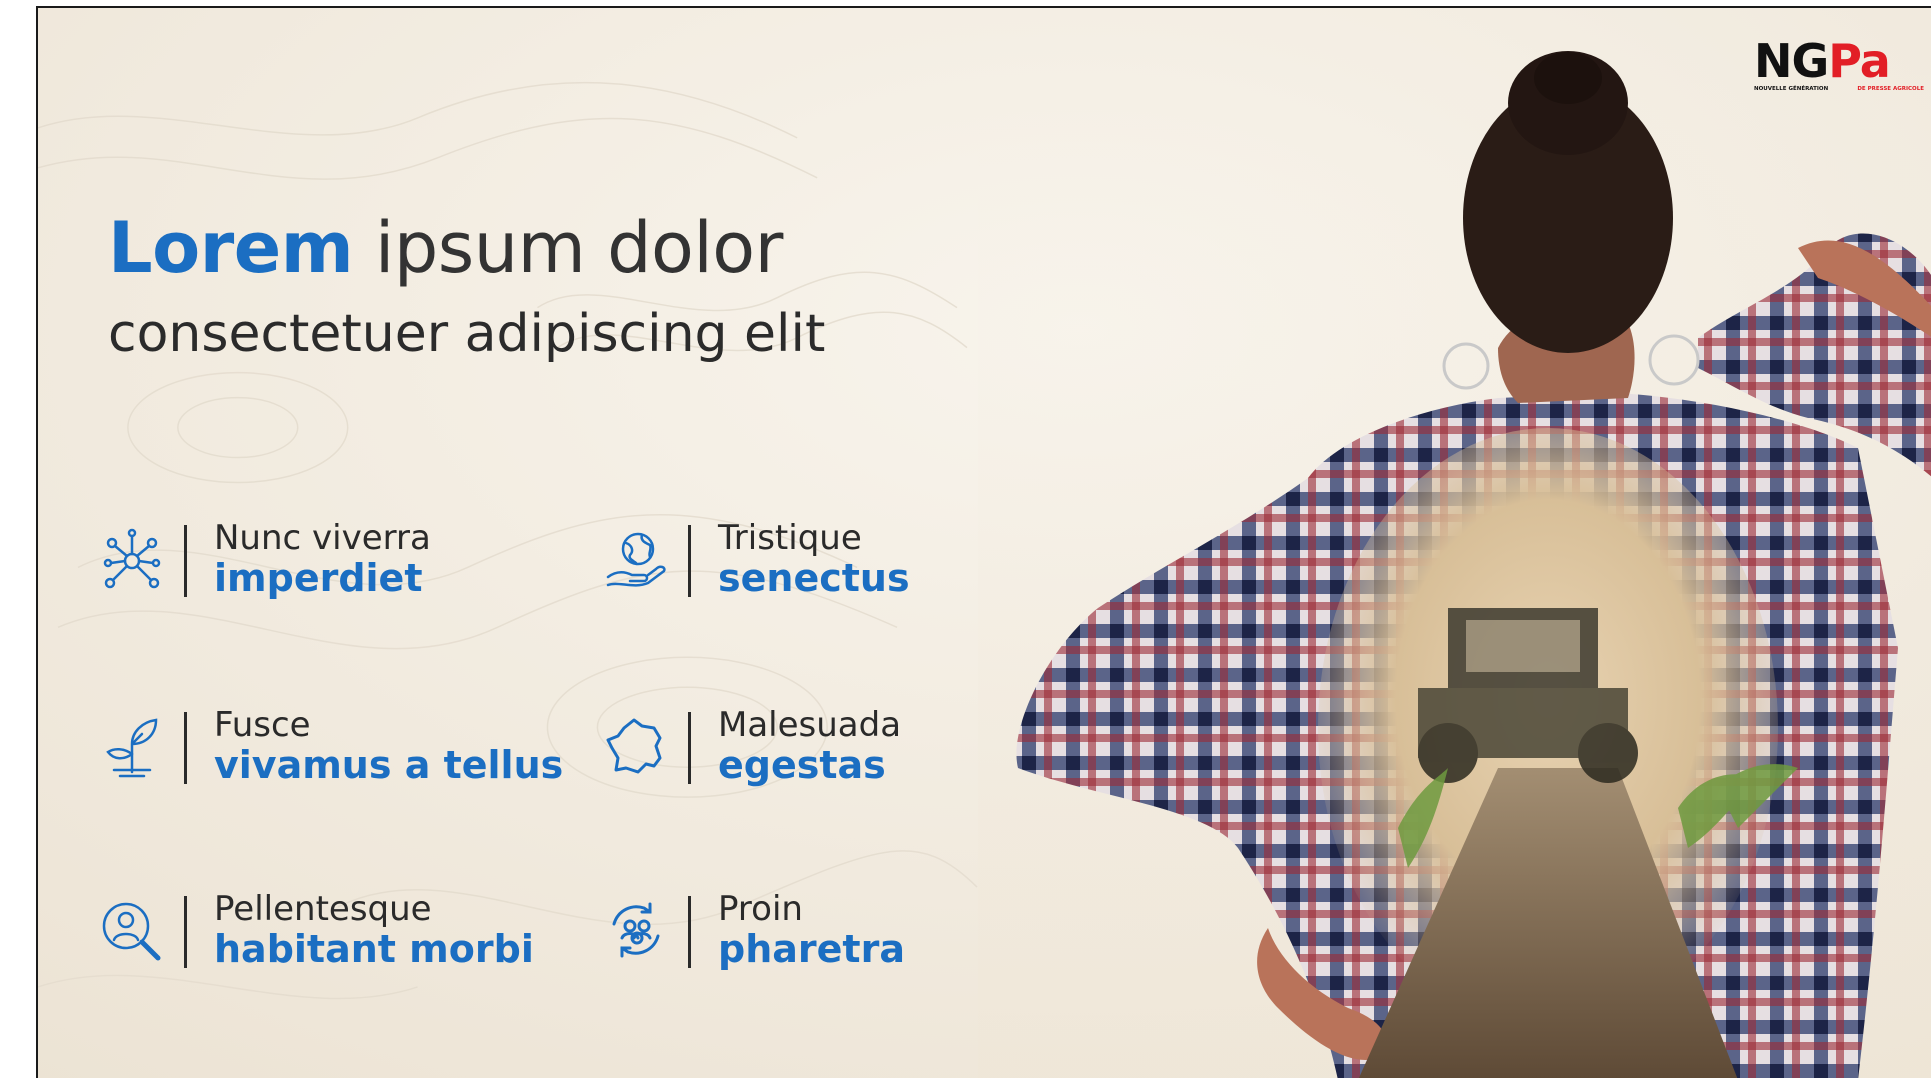 The height and width of the screenshot is (1078, 1931). What do you see at coordinates (467, 334) in the screenshot?
I see `page-subtitle: consectetuer adipiscing elit` at bounding box center [467, 334].